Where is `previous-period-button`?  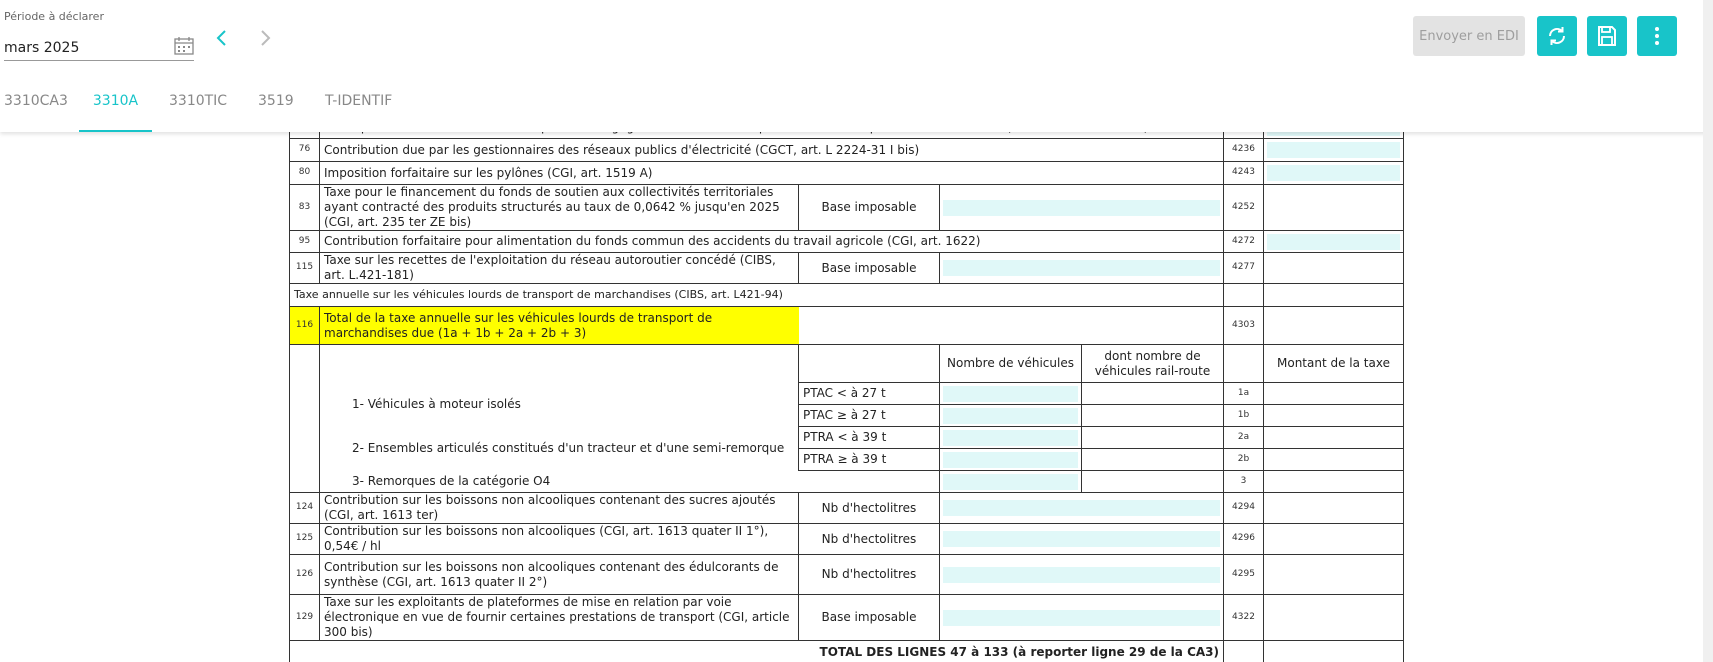 previous-period-button is located at coordinates (222, 38).